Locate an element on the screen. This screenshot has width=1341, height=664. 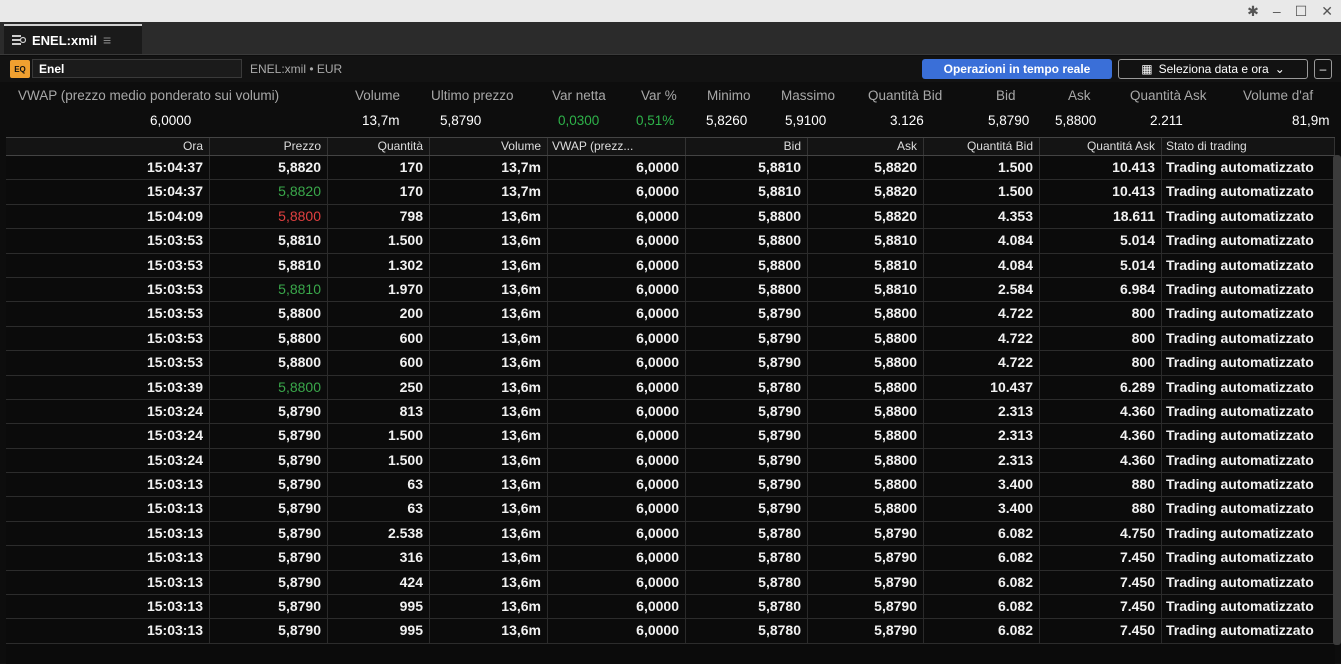
cell-bid-qty: 4.084 is located at coordinates (982, 241).